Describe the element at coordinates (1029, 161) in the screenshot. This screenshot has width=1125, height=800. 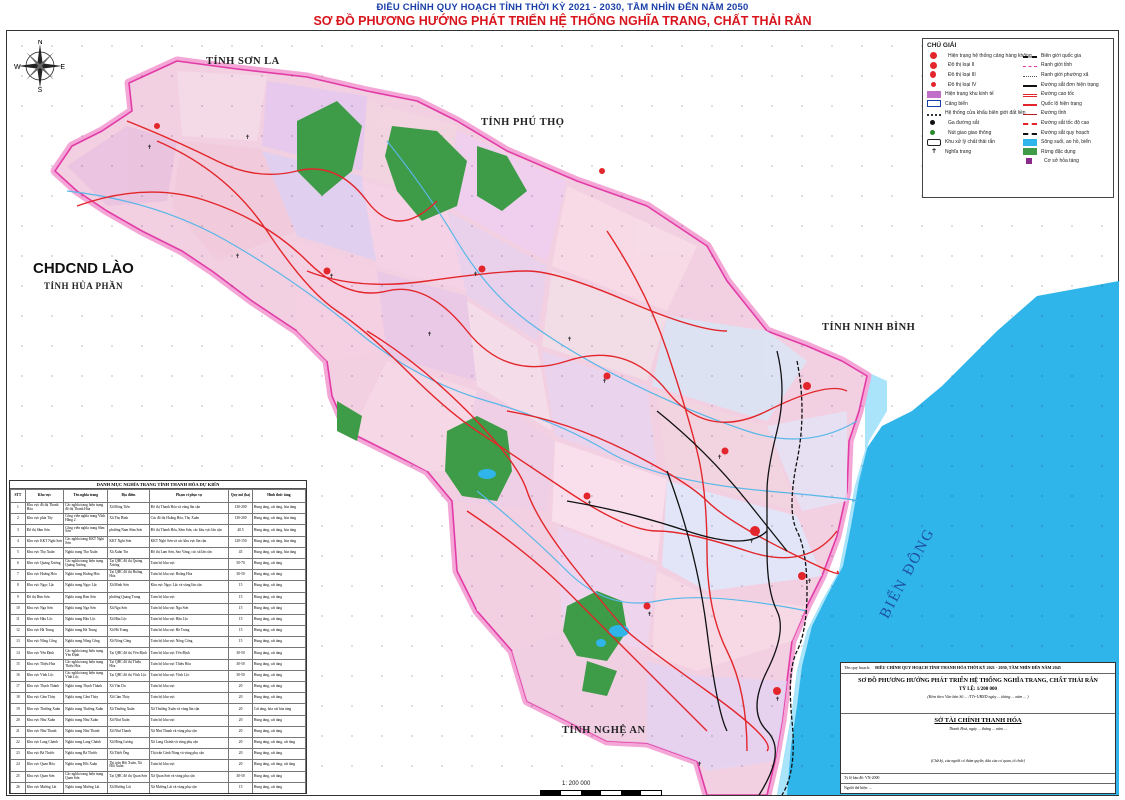
I see `cremation-facility-icon` at that location.